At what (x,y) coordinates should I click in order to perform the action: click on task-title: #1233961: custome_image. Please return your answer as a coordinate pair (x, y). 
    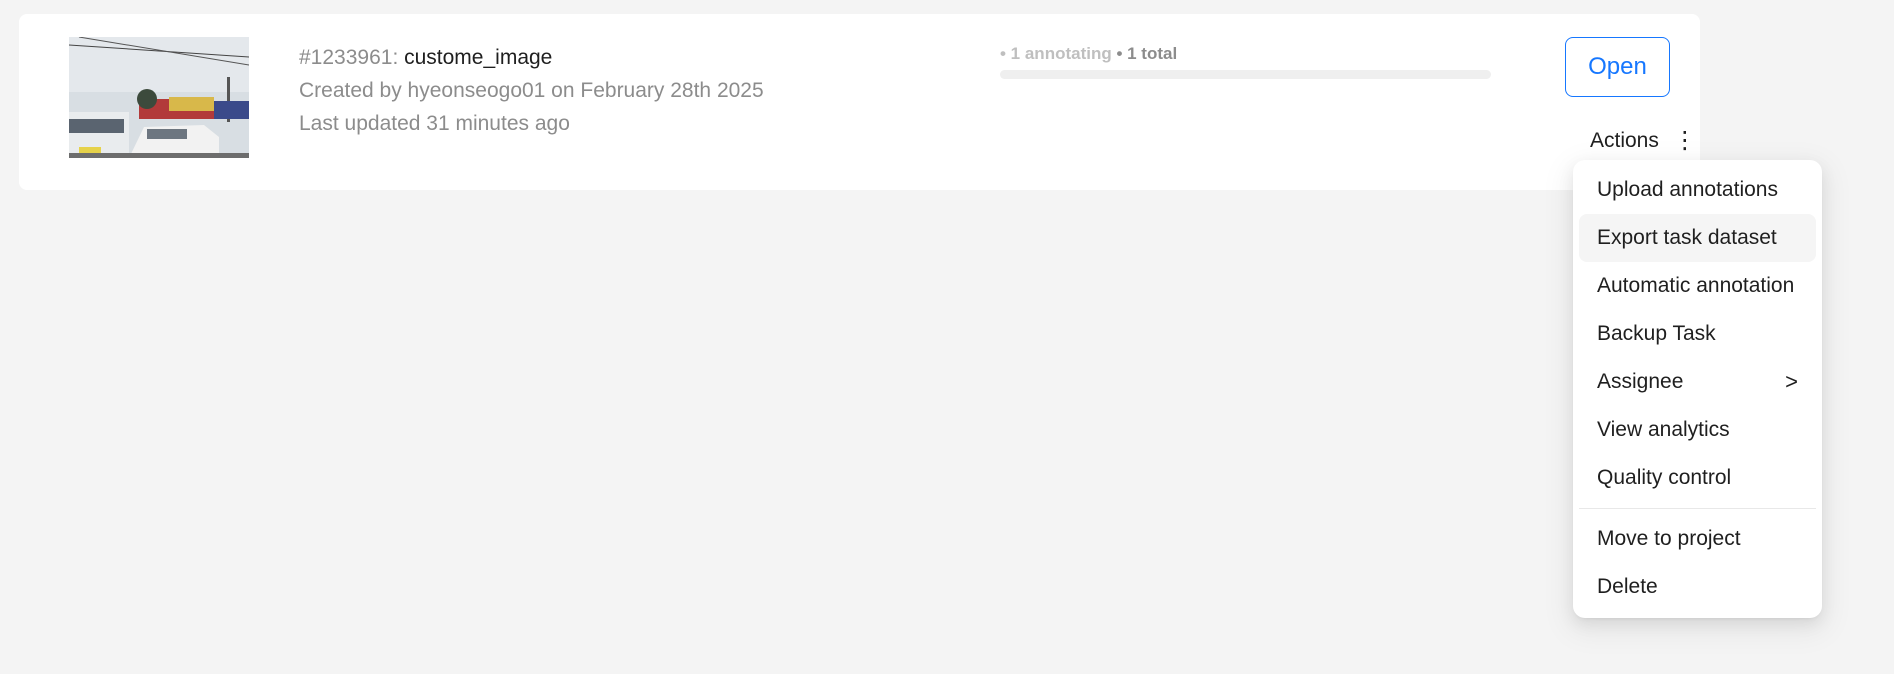
    Looking at the image, I should click on (531, 57).